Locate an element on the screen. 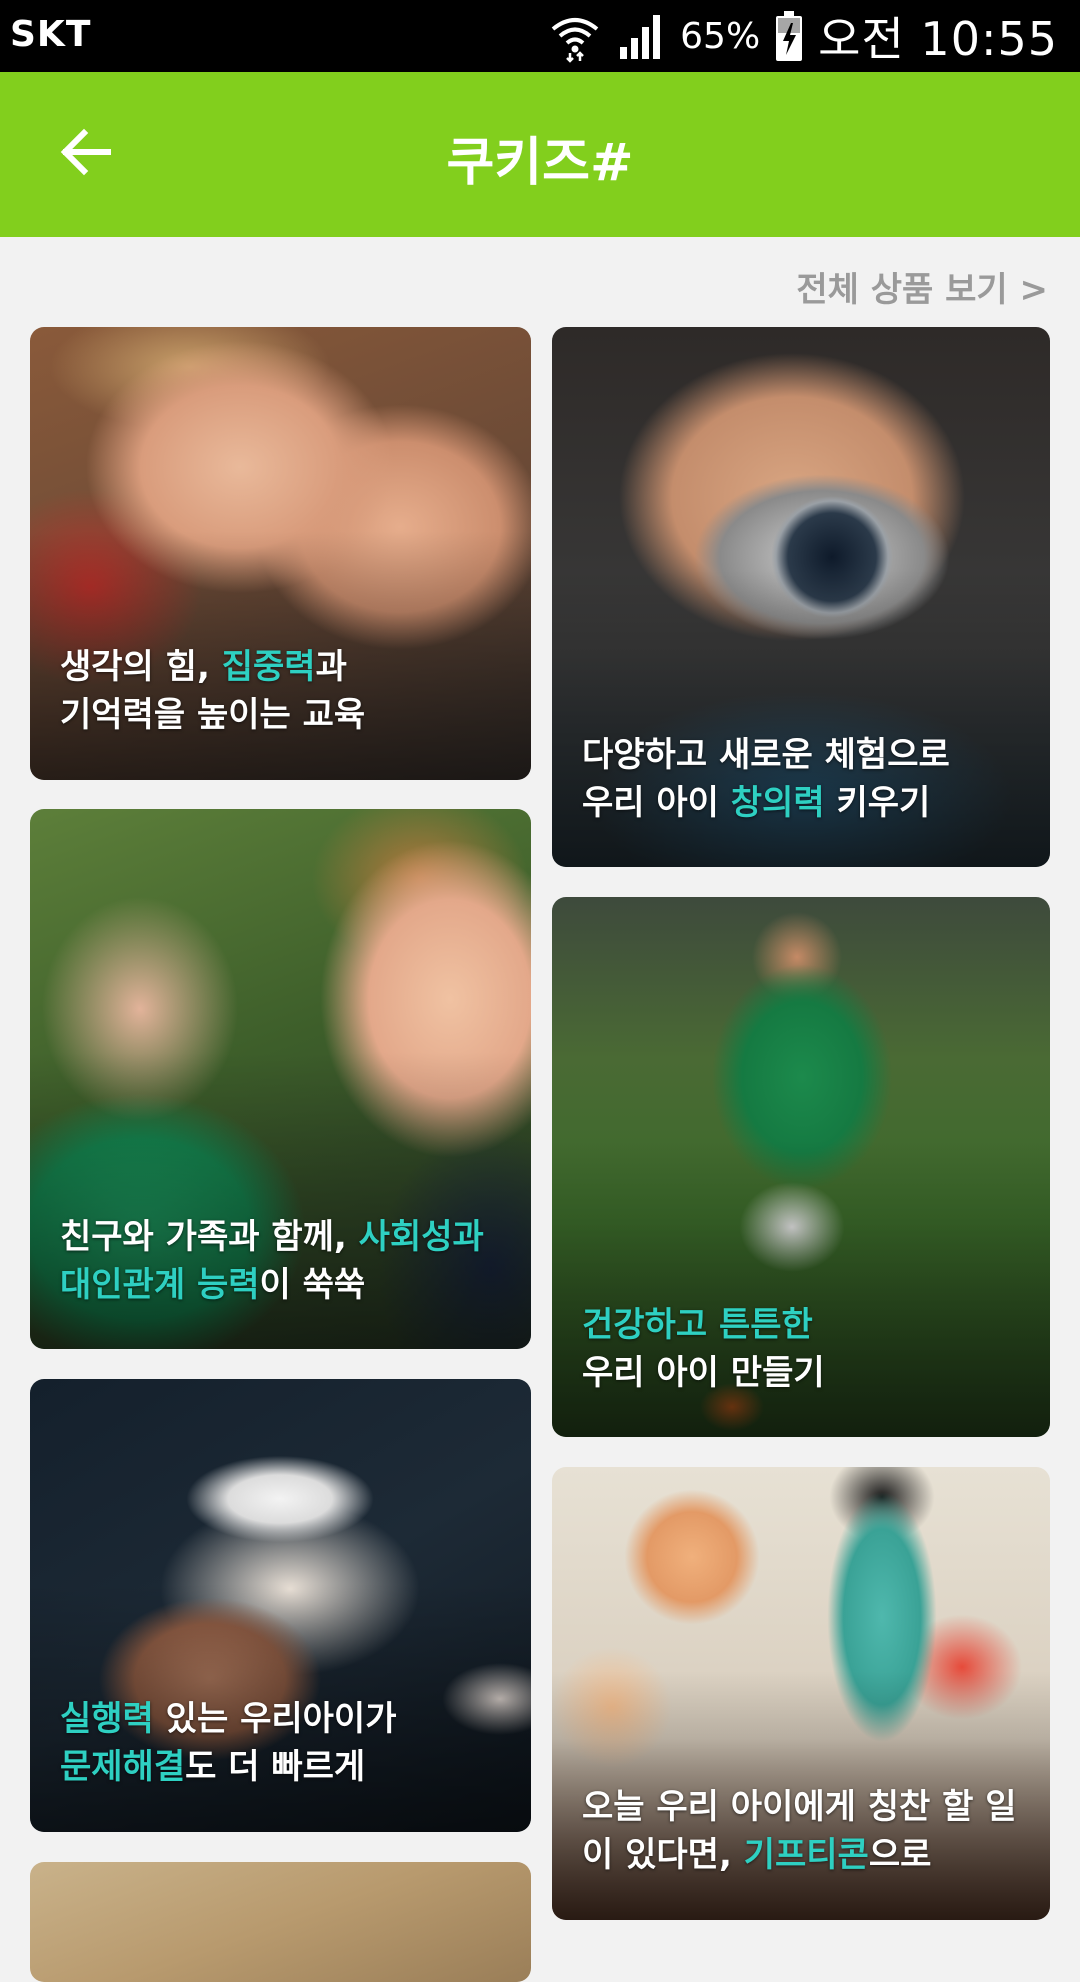  wifi-icon is located at coordinates (575, 36).